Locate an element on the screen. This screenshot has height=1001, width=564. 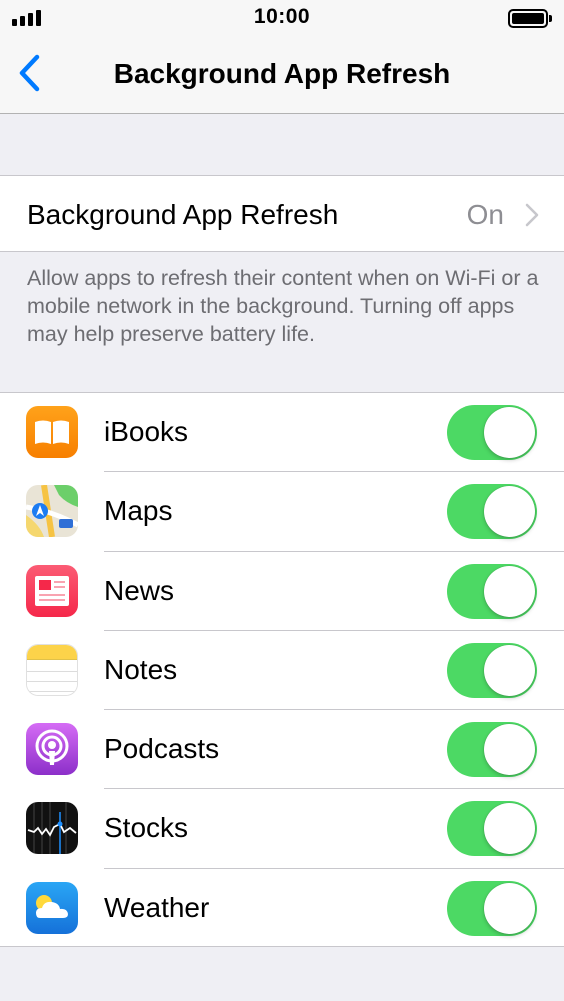
navigation-bar: Background App Refresh is located at coordinates (282, 75).